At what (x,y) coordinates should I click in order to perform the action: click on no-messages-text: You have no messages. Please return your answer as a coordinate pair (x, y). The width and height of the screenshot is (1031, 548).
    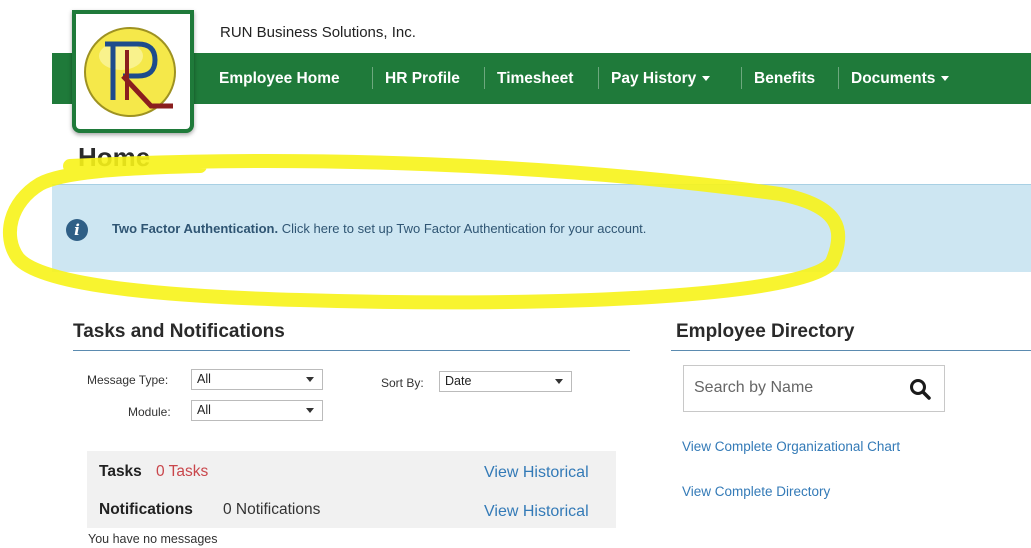
    Looking at the image, I should click on (153, 539).